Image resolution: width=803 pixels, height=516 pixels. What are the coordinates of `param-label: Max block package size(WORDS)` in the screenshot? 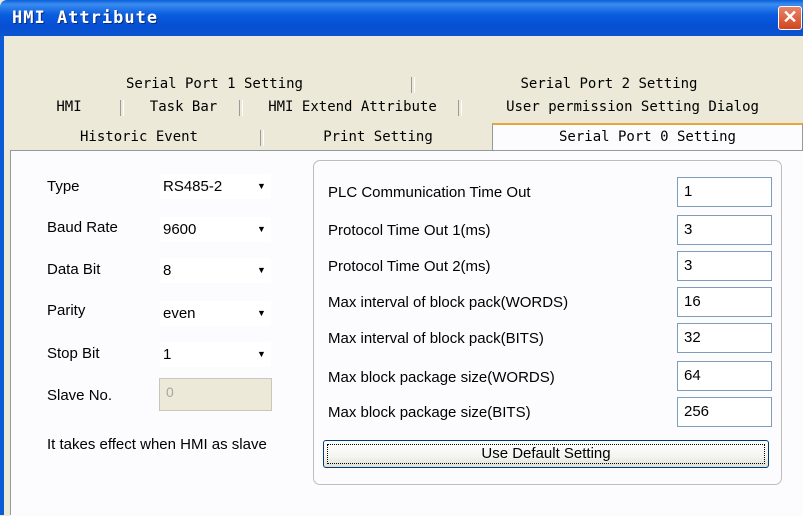 It's located at (441, 377).